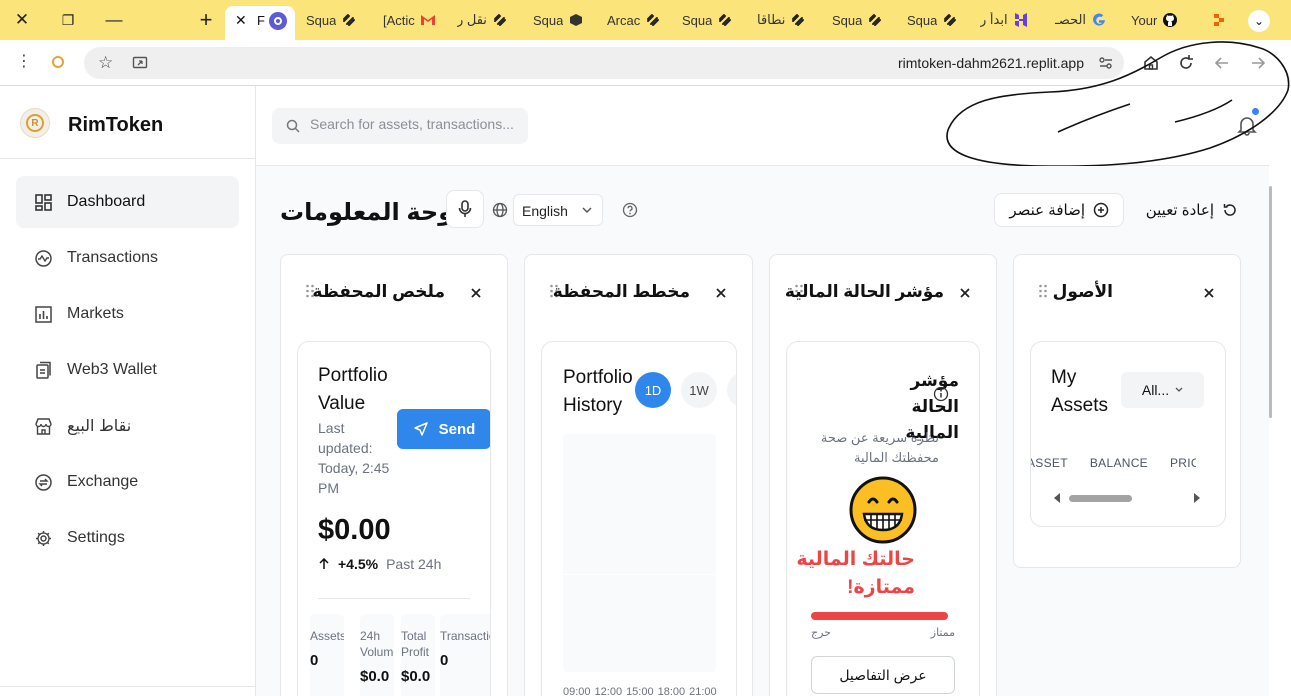 The height and width of the screenshot is (696, 1291). Describe the element at coordinates (1071, 19) in the screenshot. I see `tab-label: الحصـ` at that location.